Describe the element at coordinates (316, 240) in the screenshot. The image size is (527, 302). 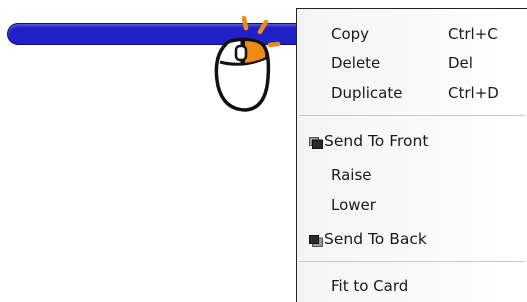
I see `send-to-back-icon` at that location.